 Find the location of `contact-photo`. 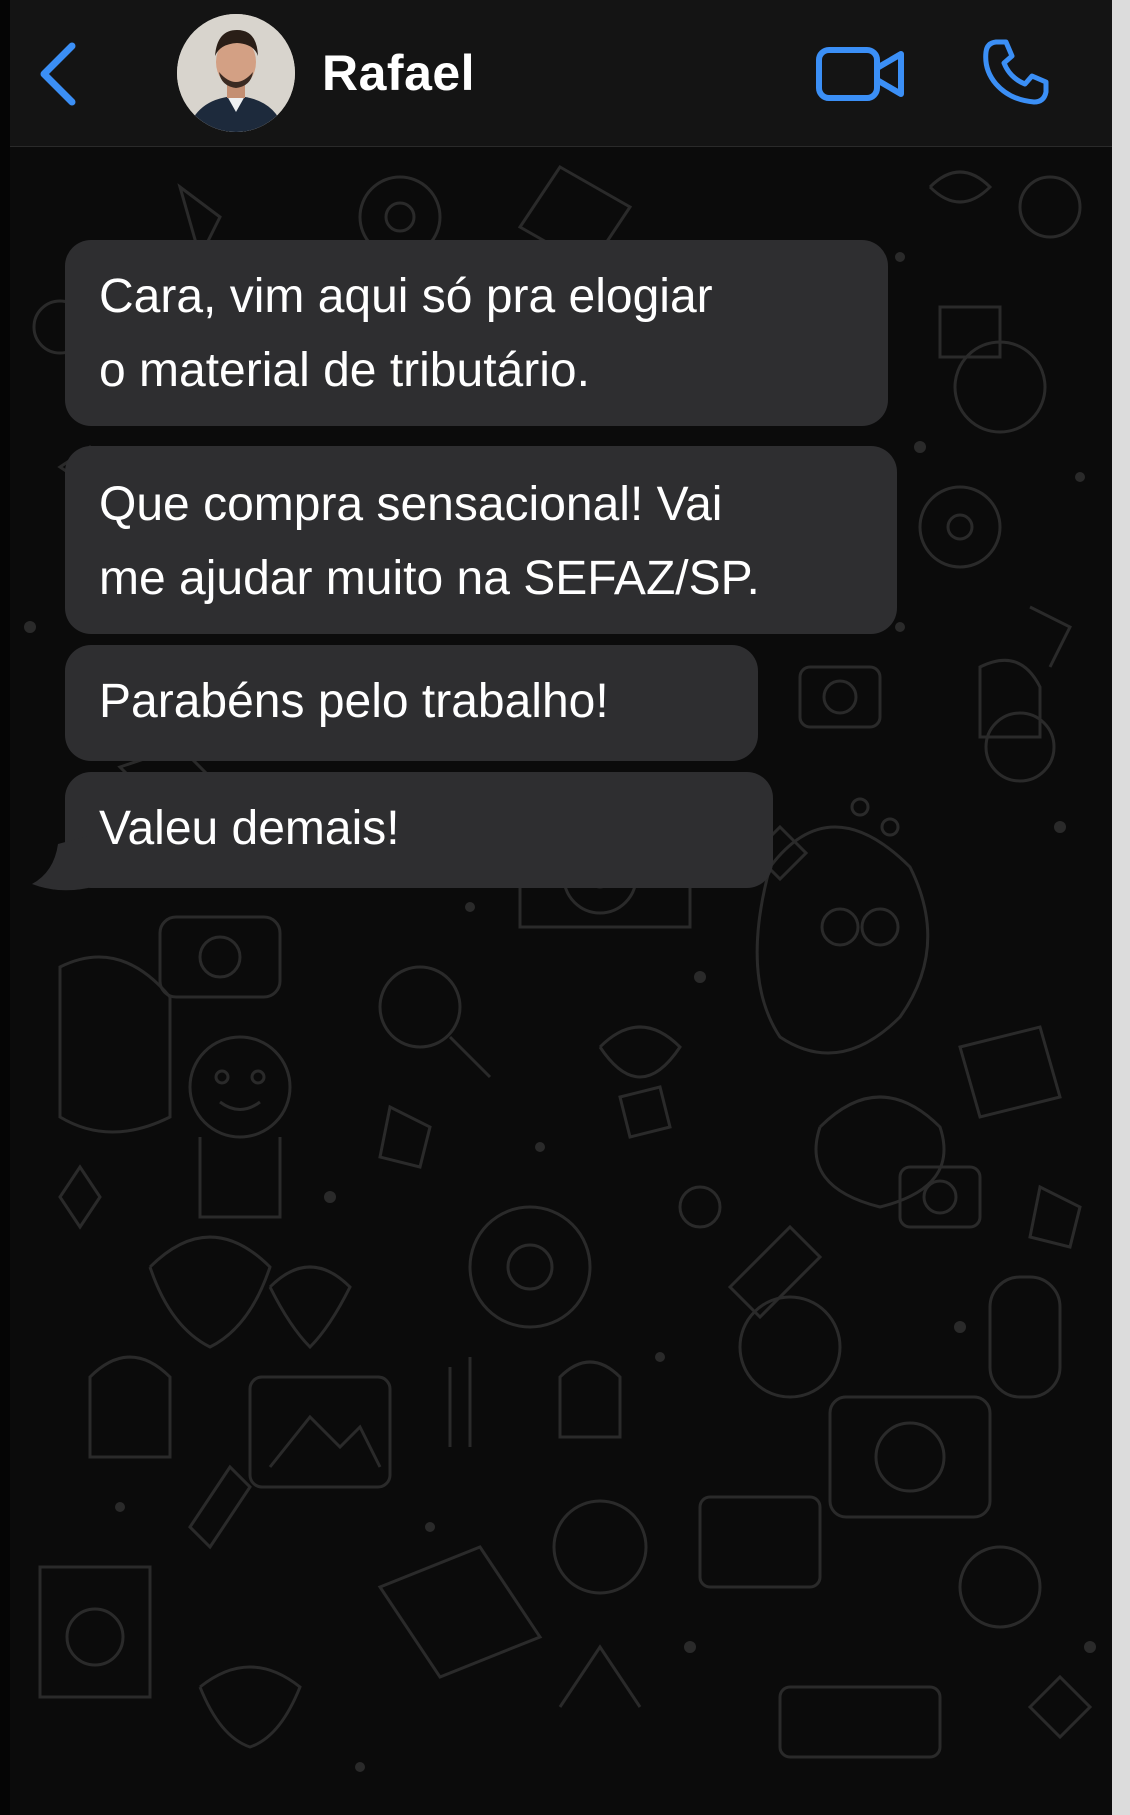

contact-photo is located at coordinates (236, 73).